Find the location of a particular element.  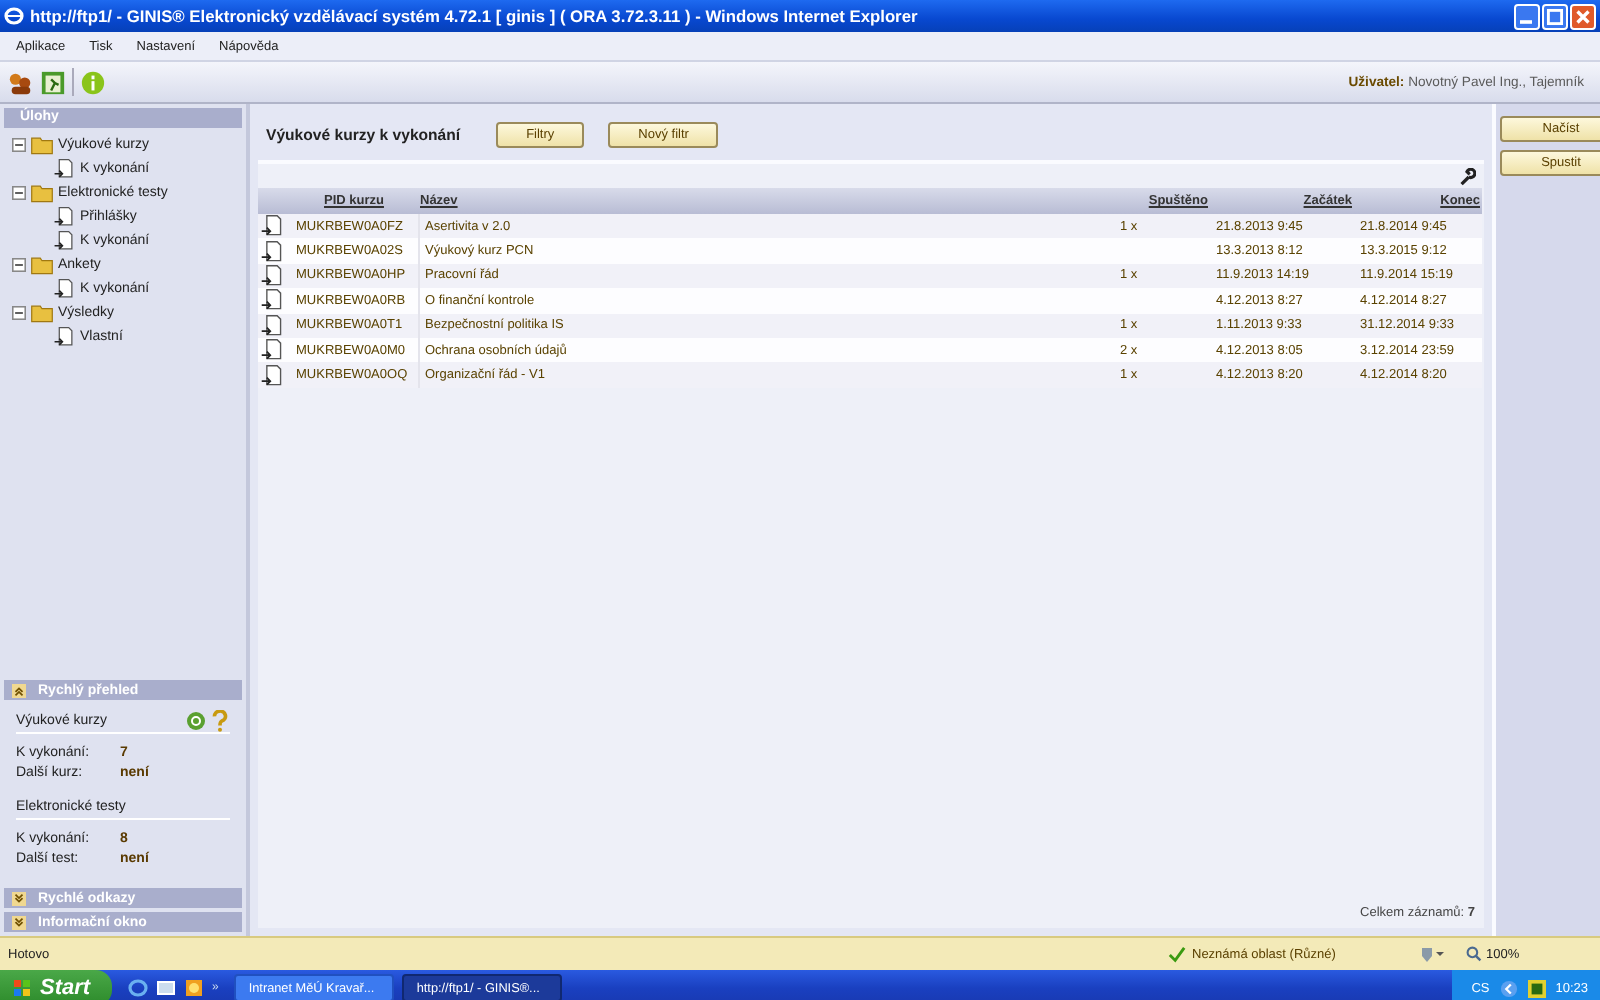

close-button is located at coordinates (1583, 16).